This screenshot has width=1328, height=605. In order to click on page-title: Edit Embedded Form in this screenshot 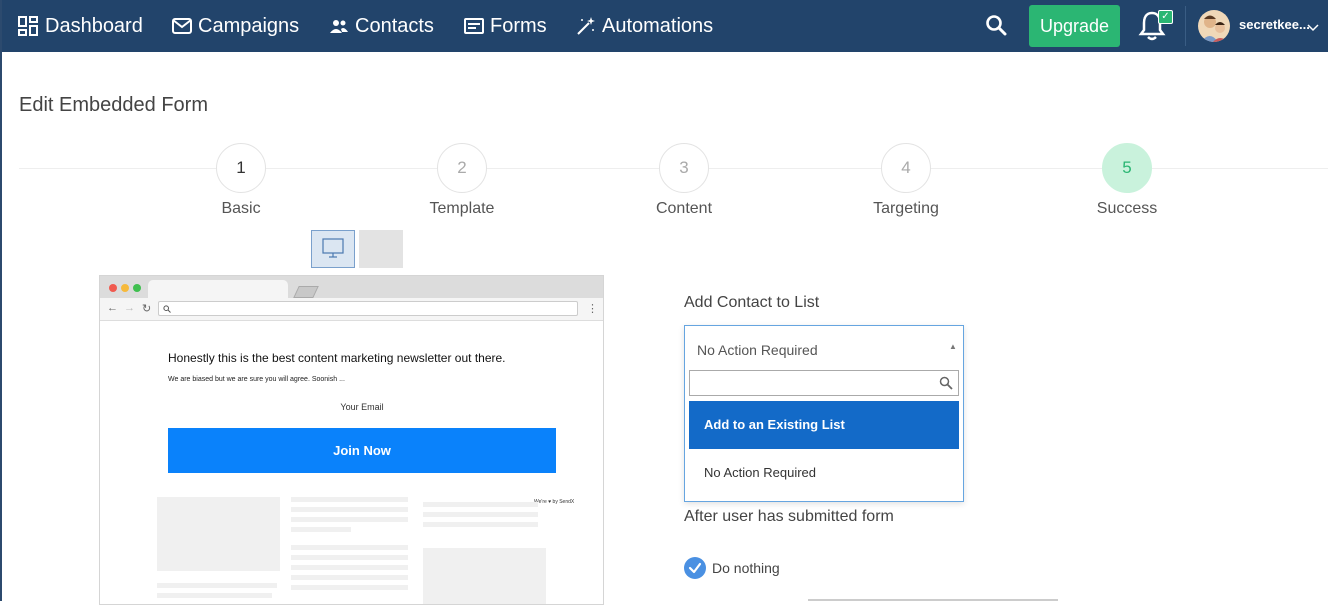, I will do `click(113, 105)`.